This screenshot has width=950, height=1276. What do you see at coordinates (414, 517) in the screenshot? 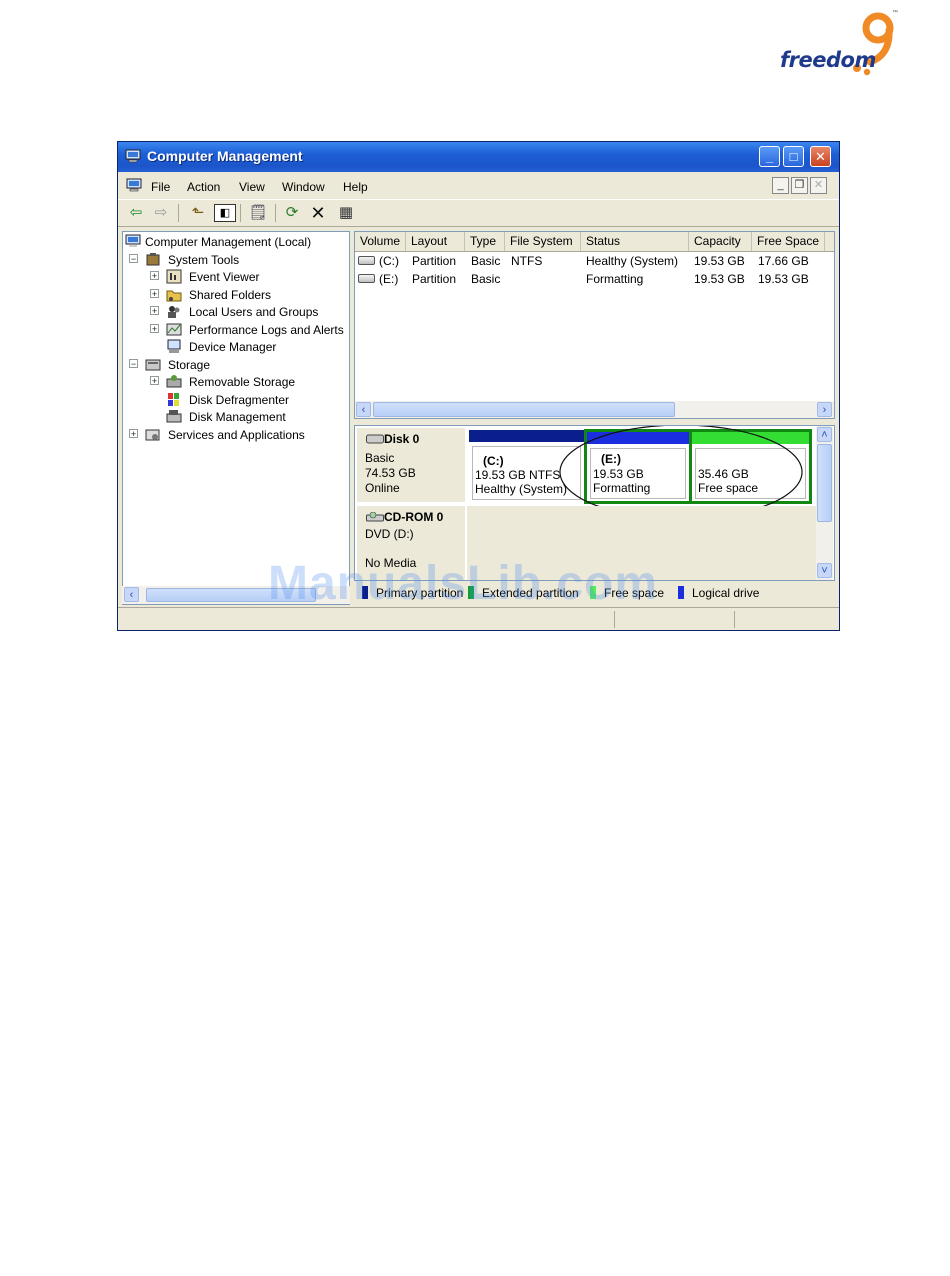
I see `cdrom-name: CD-ROM 0` at bounding box center [414, 517].